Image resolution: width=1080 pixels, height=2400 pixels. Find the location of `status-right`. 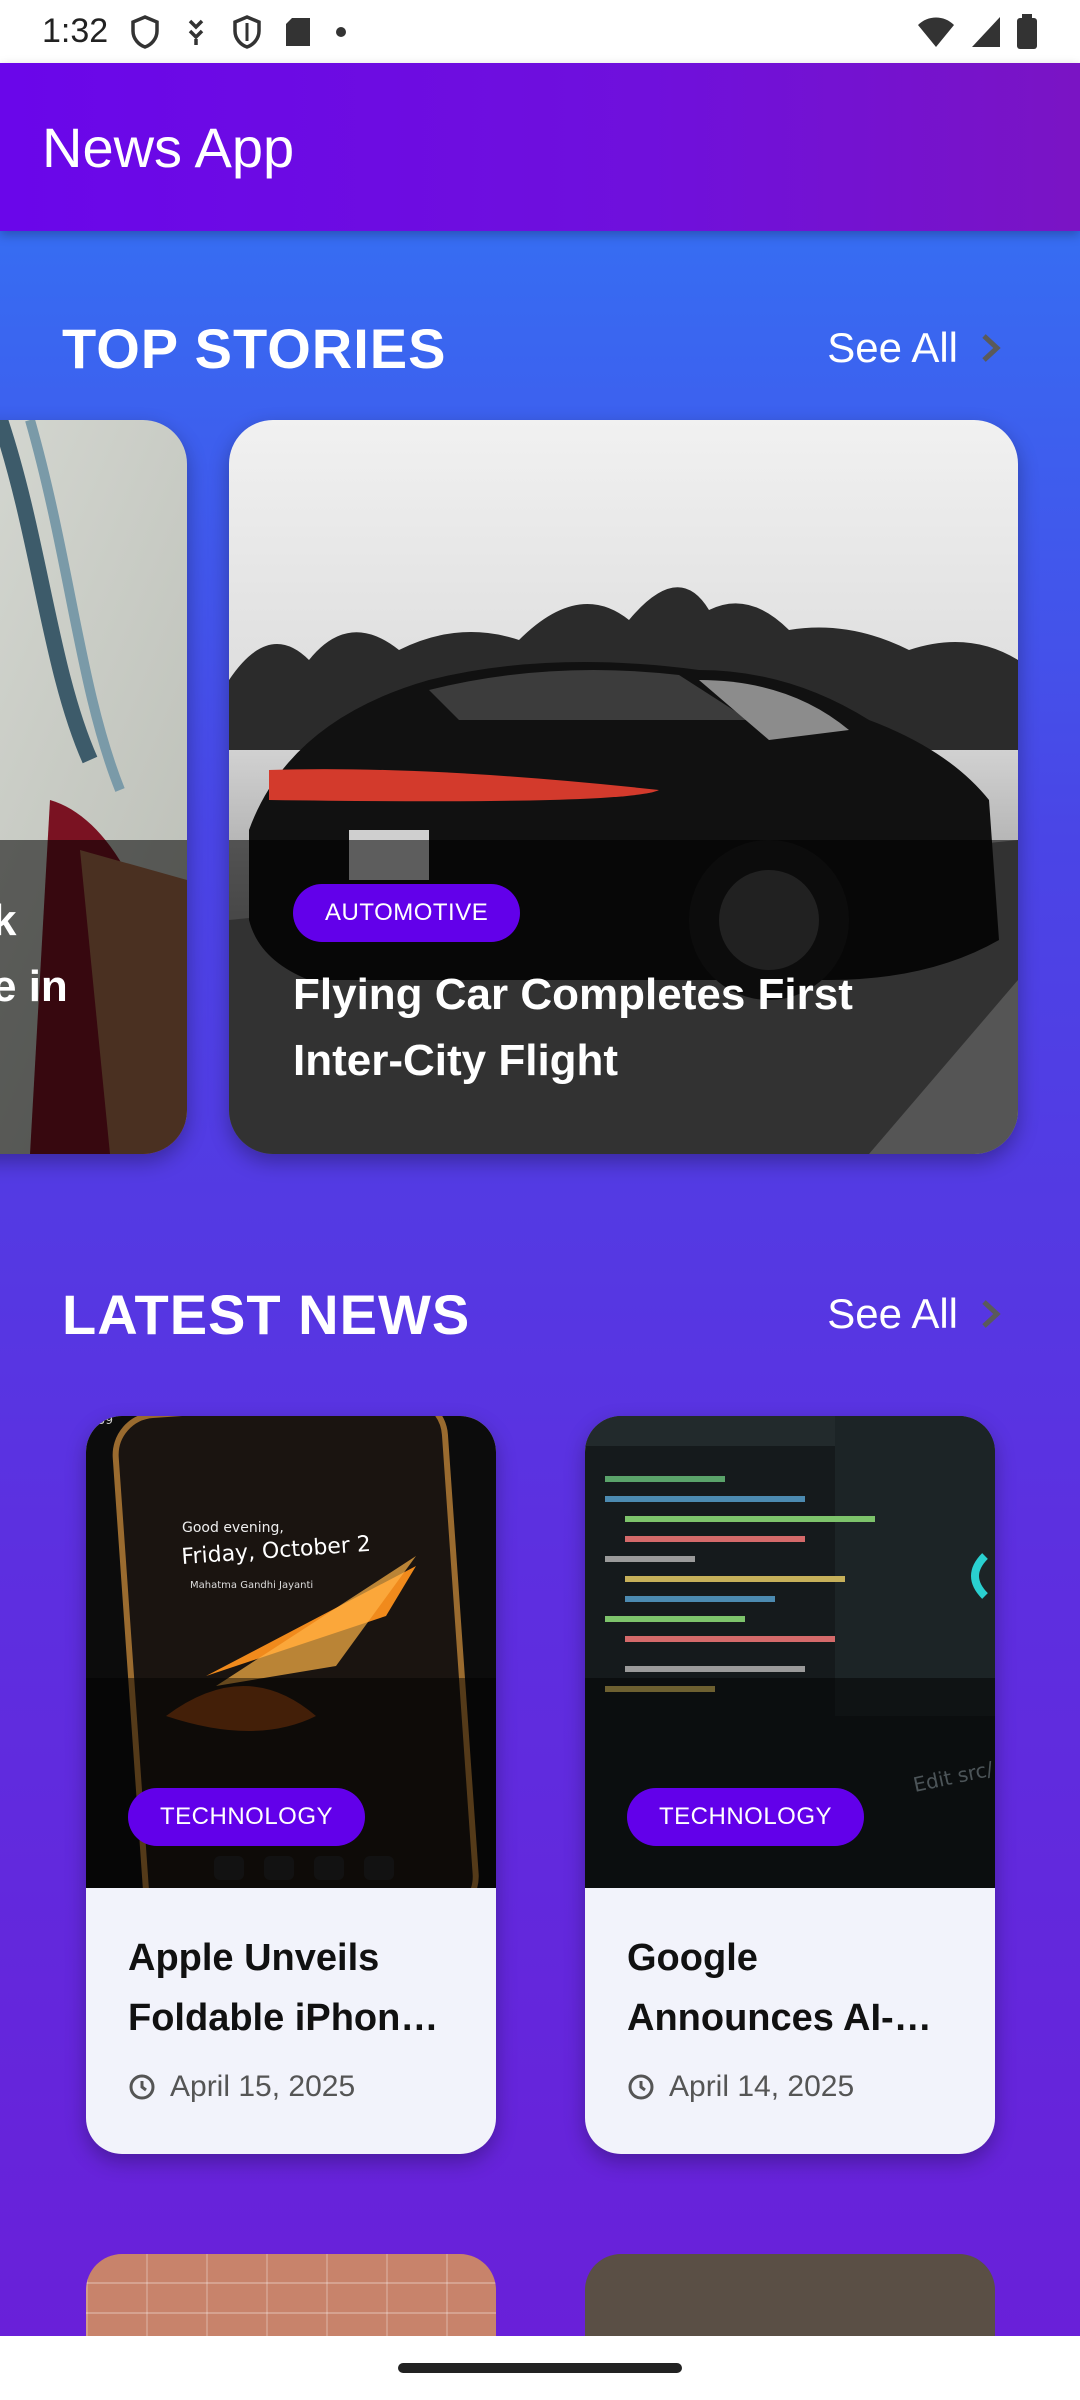

status-right is located at coordinates (977, 31).